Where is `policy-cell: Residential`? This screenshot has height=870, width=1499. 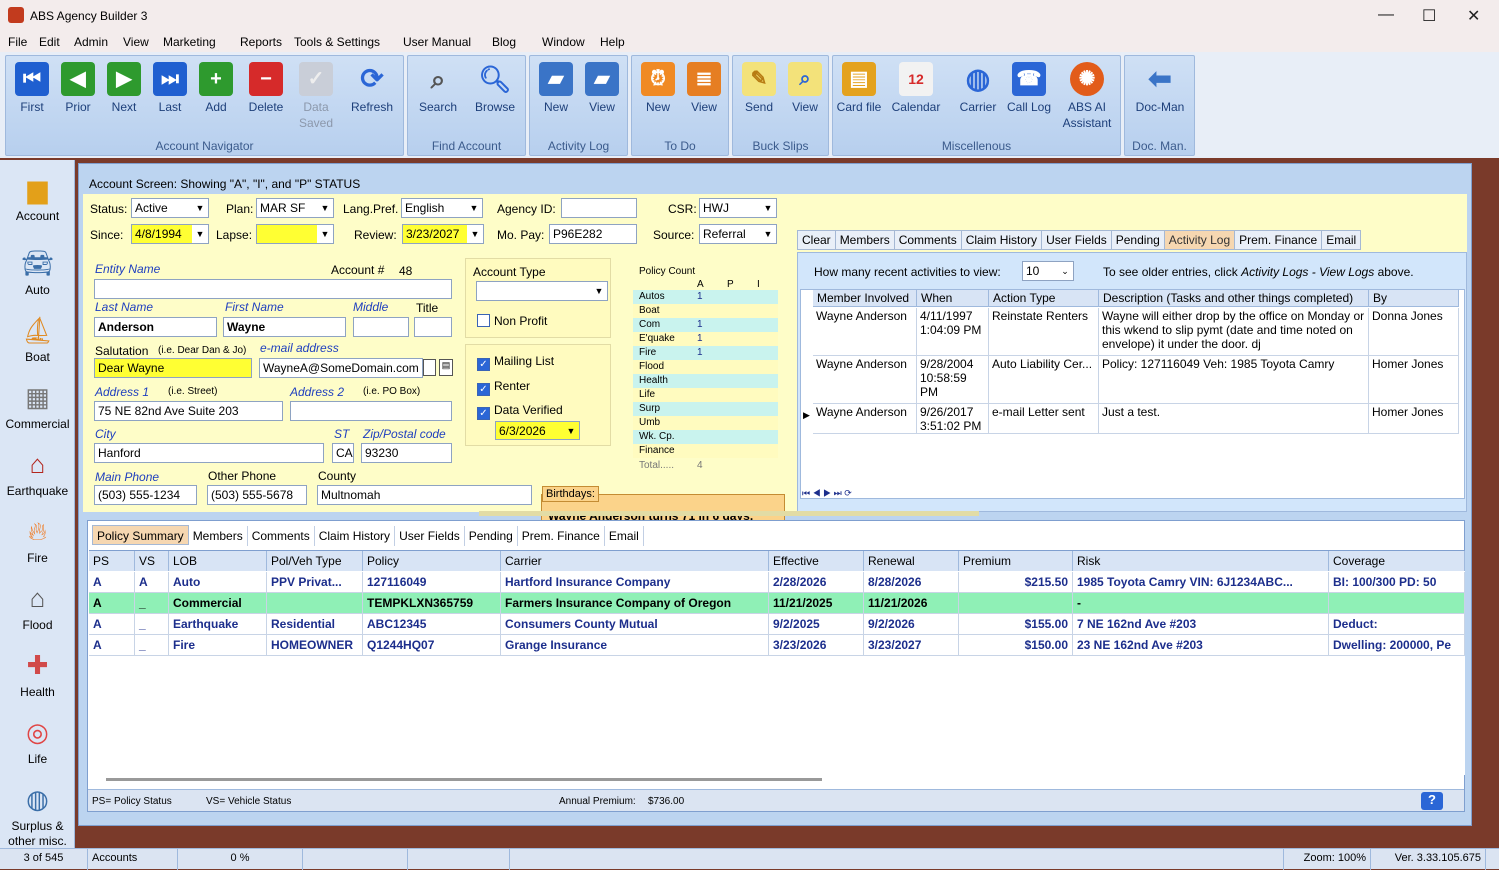
policy-cell: Residential is located at coordinates (315, 624).